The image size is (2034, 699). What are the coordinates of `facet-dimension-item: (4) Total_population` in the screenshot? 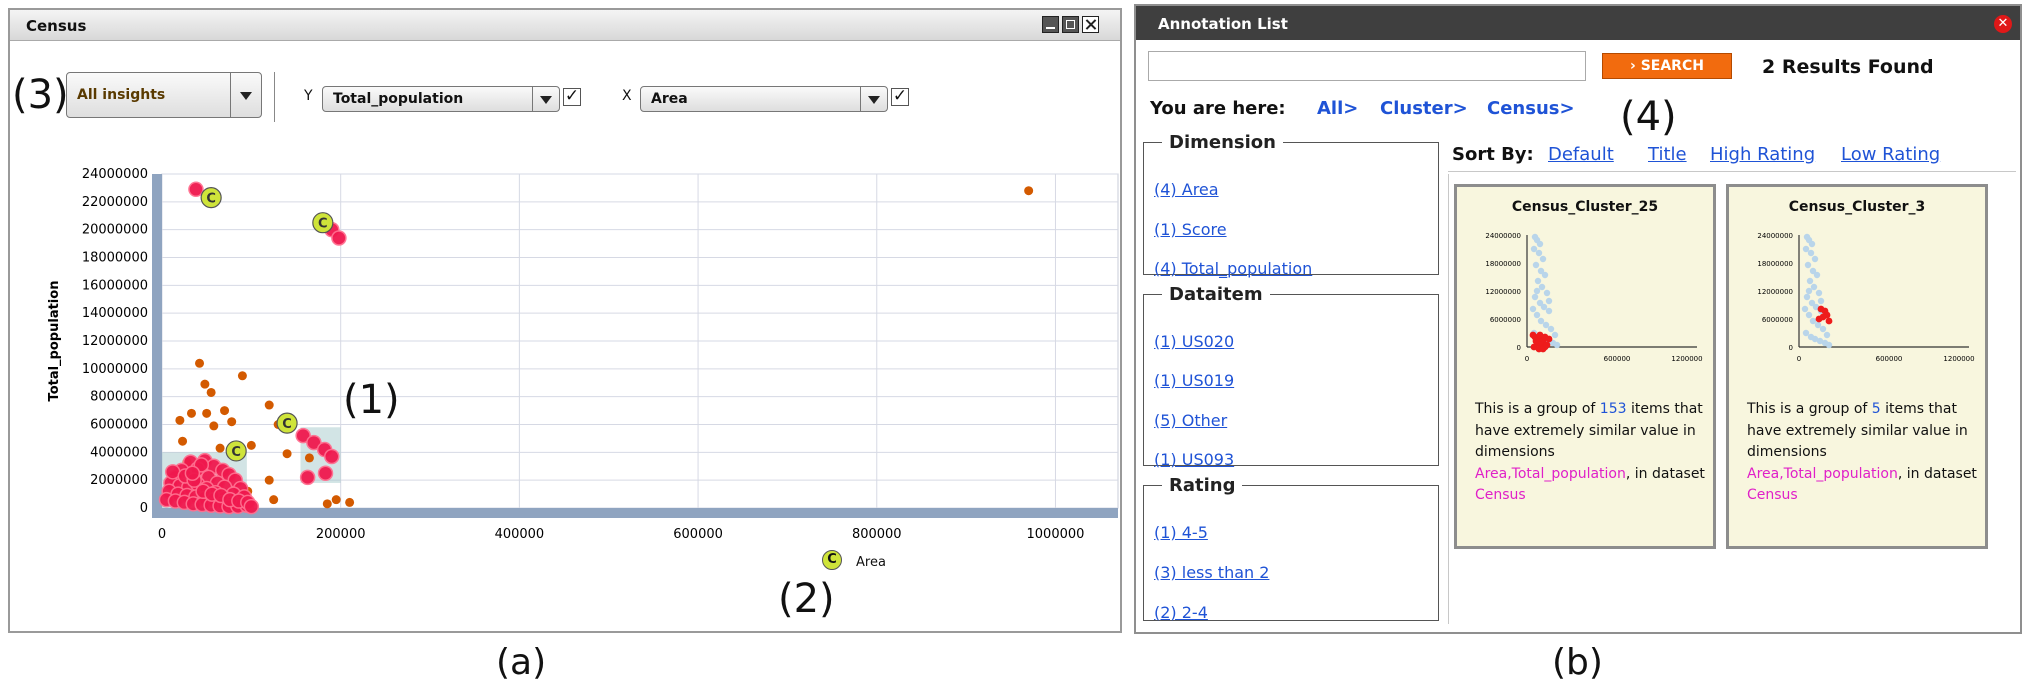 It's located at (1233, 268).